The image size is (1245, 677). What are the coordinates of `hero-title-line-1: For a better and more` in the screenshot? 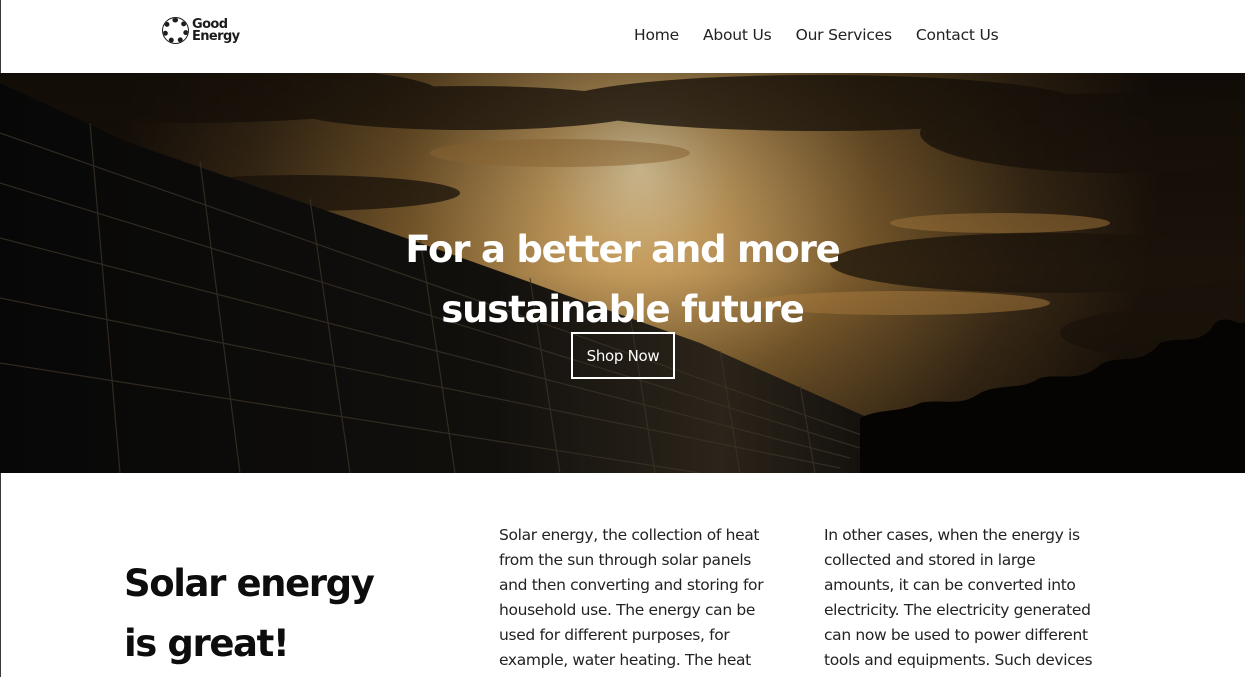 It's located at (622, 249).